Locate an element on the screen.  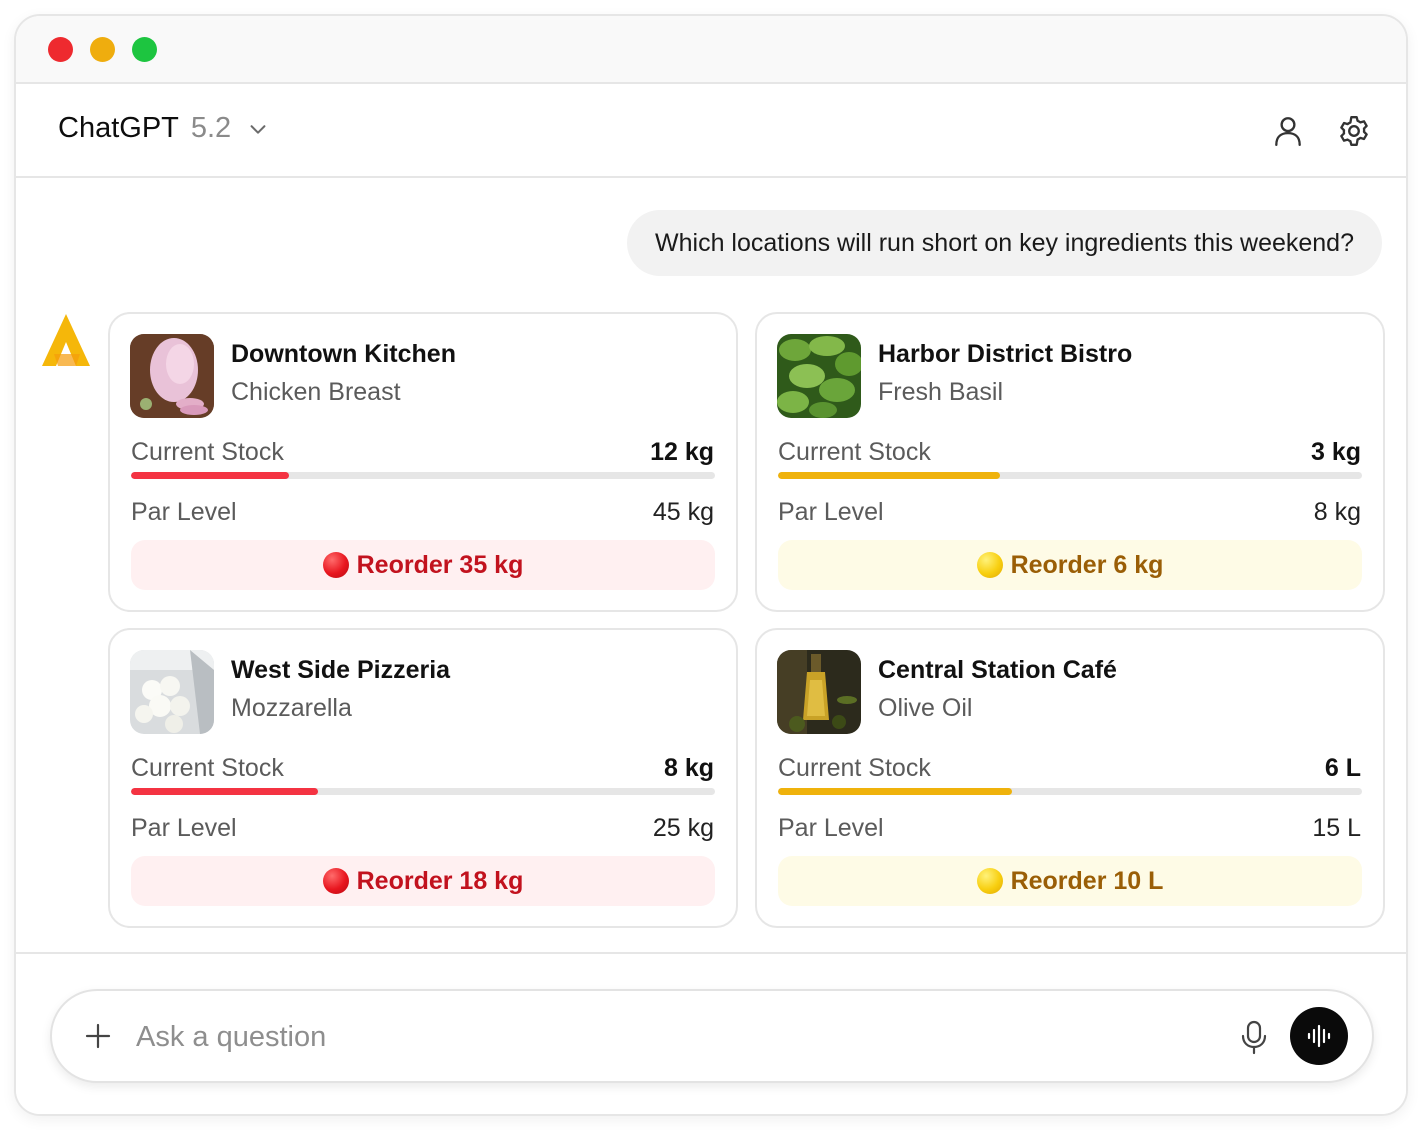
model-version: 5.2 is located at coordinates (211, 128).